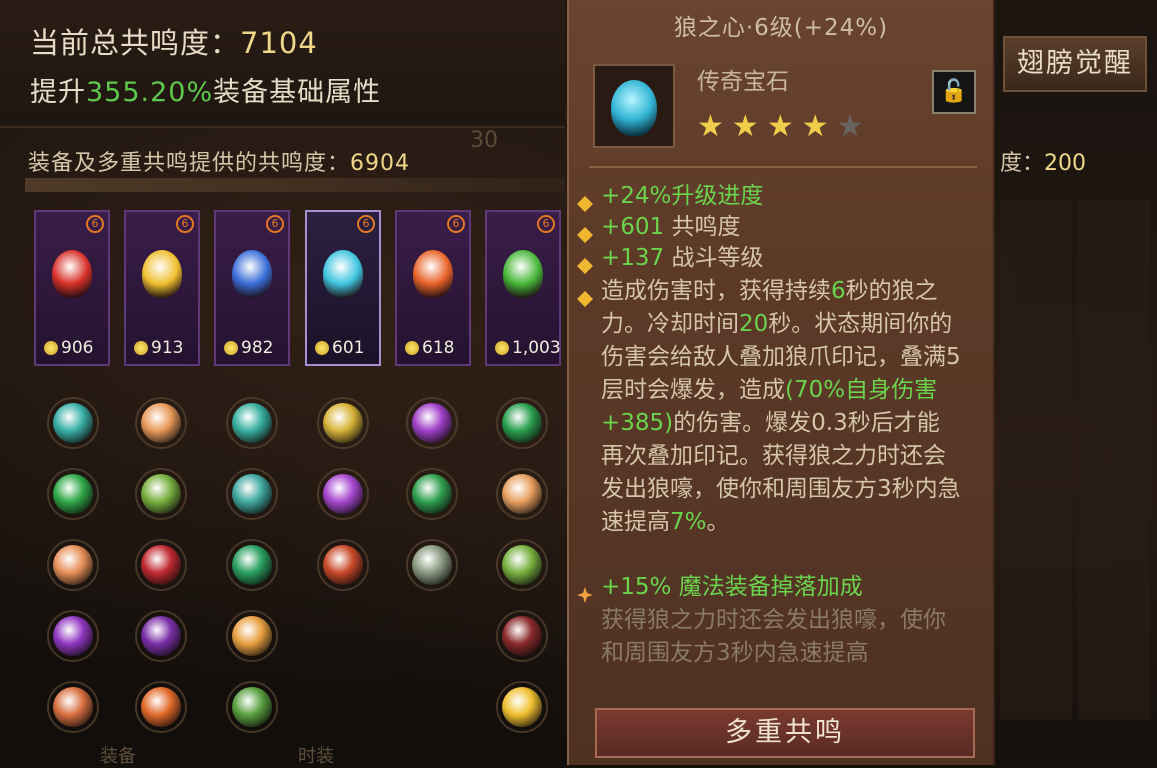 Image resolution: width=1157 pixels, height=768 pixels. I want to click on legendary-gem-slot: 6 1,003, so click(523, 288).